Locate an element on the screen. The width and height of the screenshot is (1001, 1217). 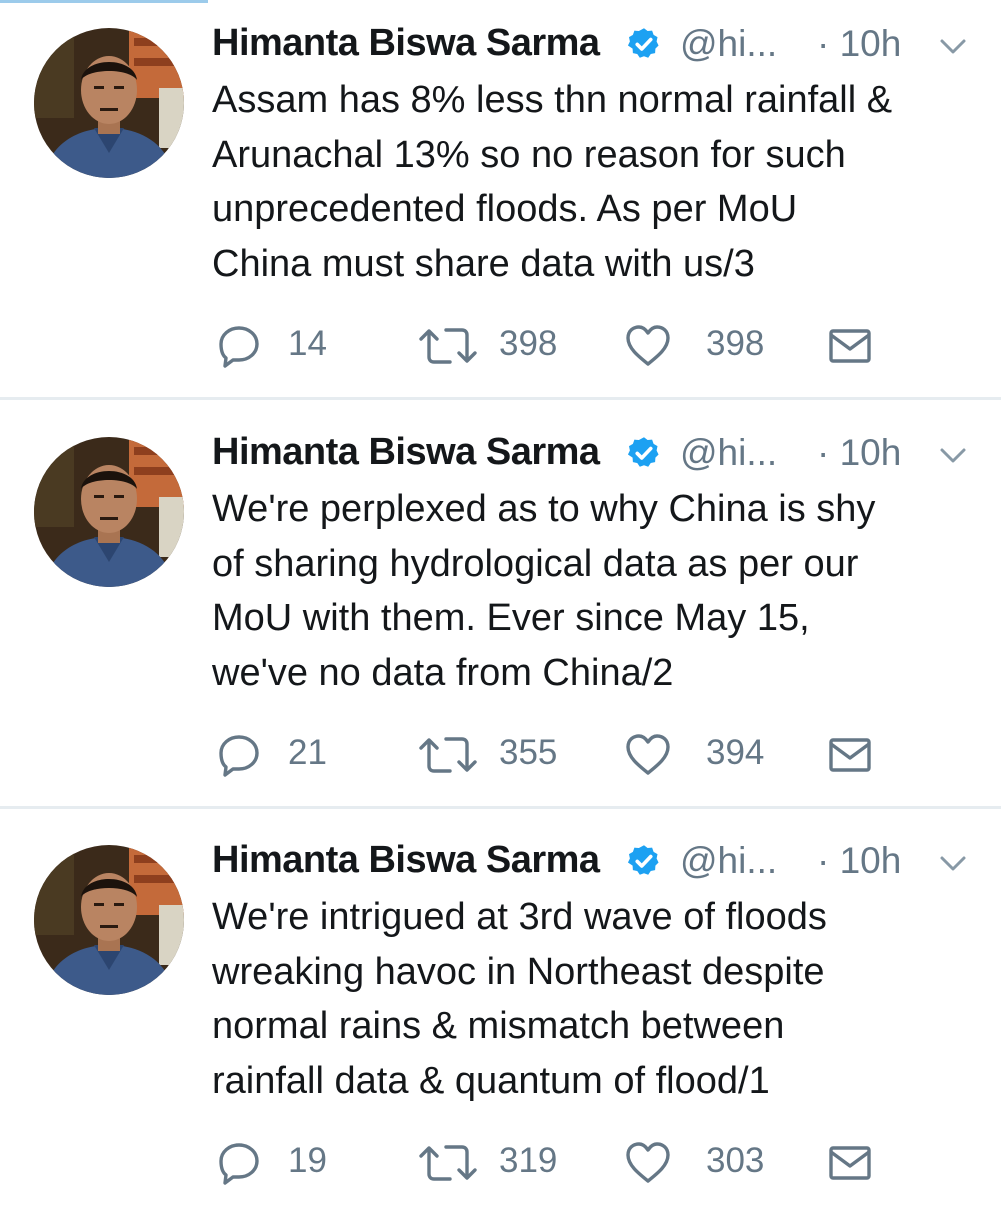
reply-button: 19 is located at coordinates (281, 1162).